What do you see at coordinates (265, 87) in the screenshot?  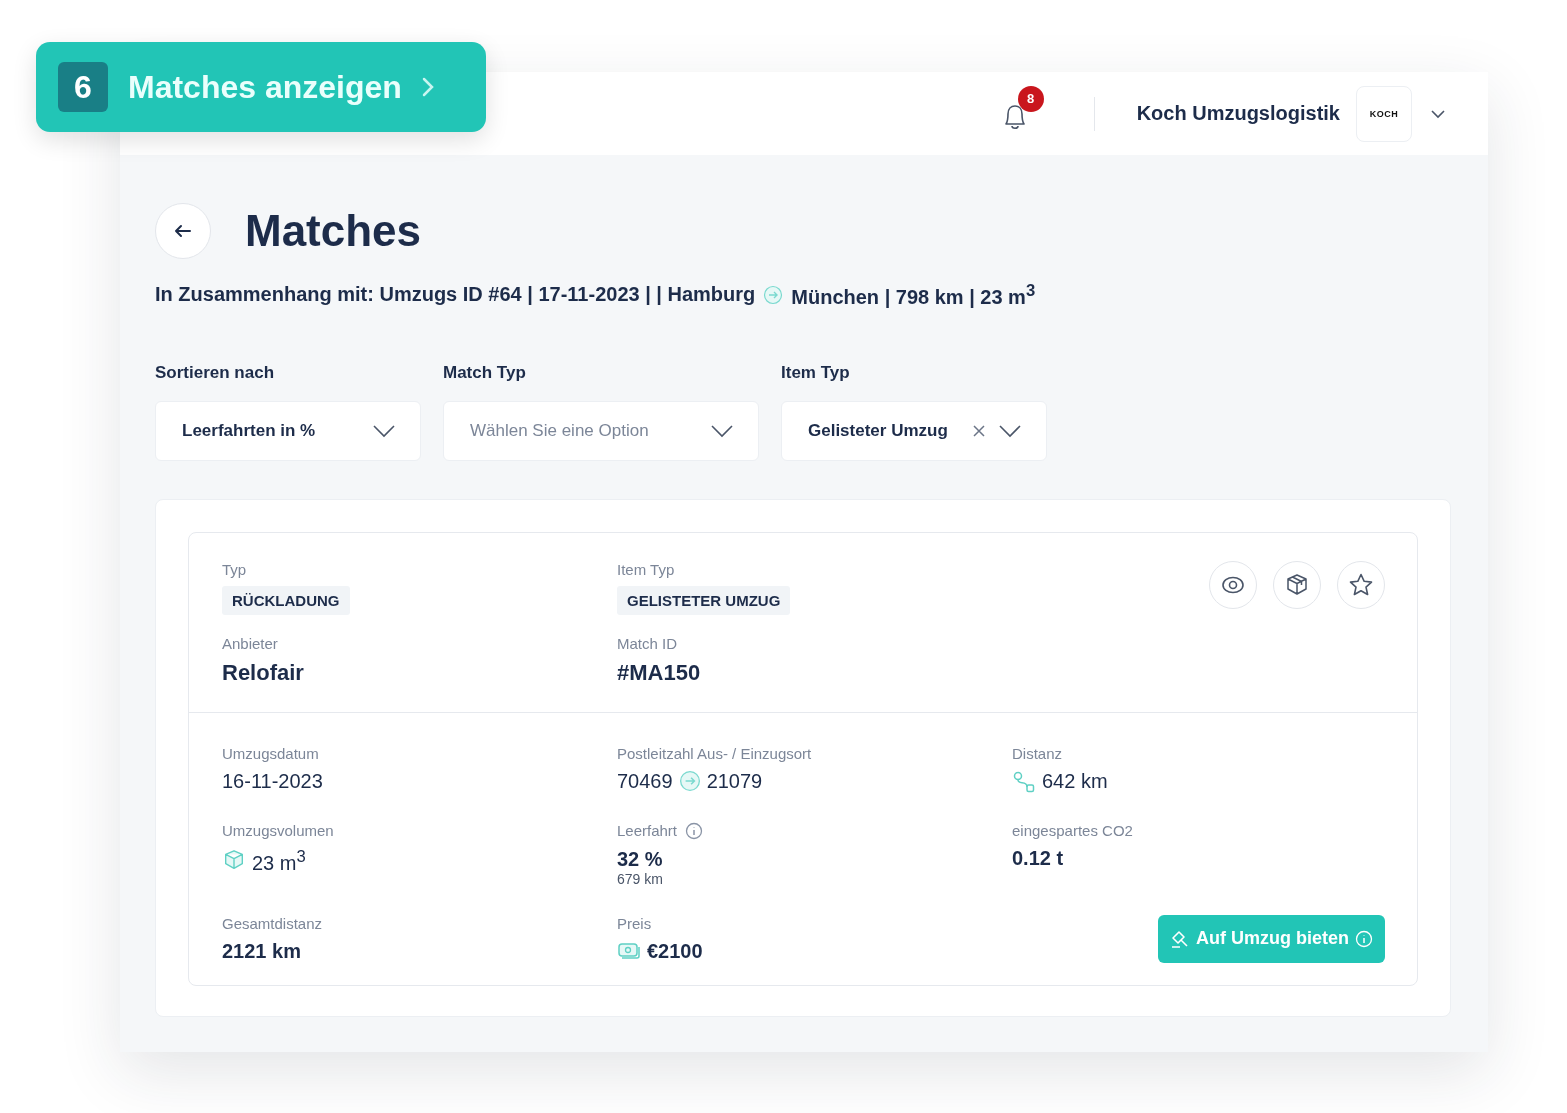 I see `promo-label: Matches anzeigen` at bounding box center [265, 87].